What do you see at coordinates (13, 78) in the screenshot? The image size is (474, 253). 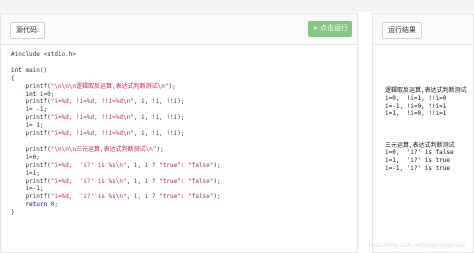 I see `code-line: {` at bounding box center [13, 78].